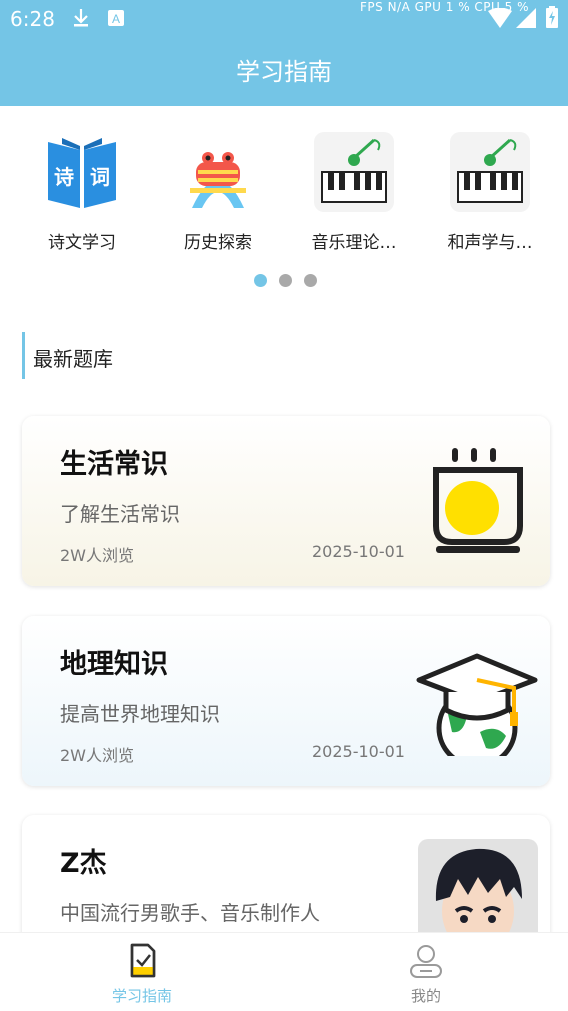 This screenshot has width=568, height=1011. I want to click on svg-text: A, so click(116, 19).